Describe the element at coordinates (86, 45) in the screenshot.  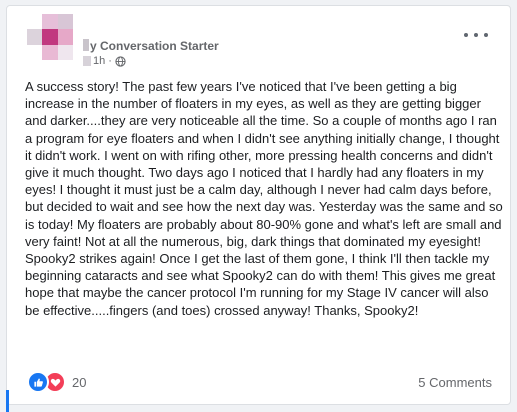
I see `redacted-name` at that location.